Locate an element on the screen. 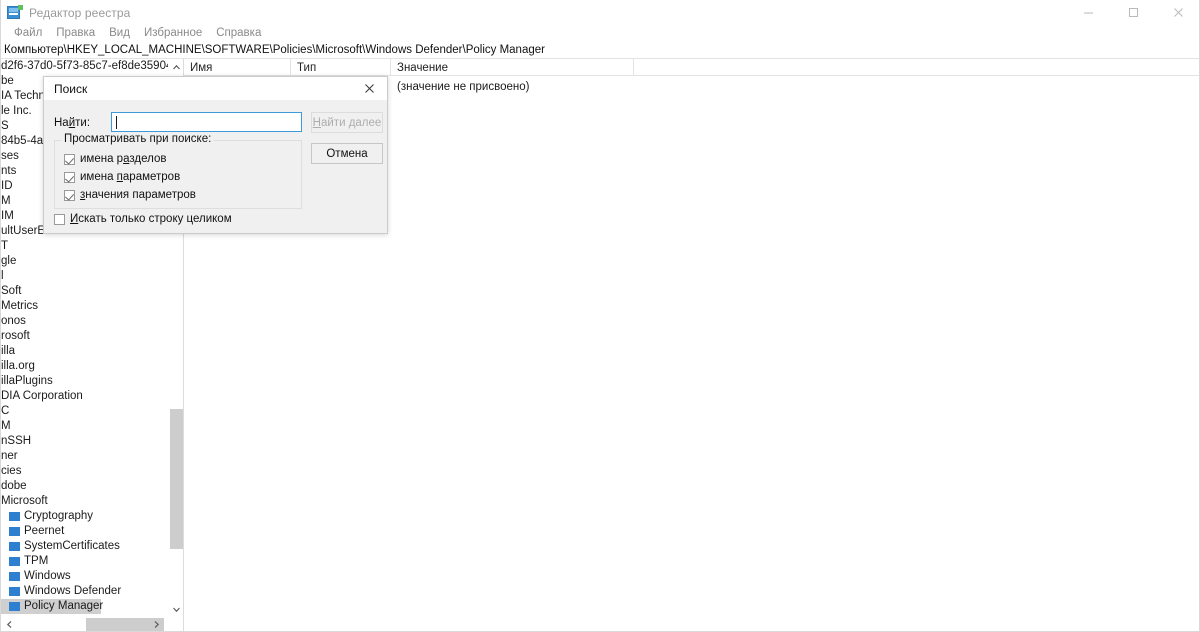  menu-edit: Правка is located at coordinates (75, 33).